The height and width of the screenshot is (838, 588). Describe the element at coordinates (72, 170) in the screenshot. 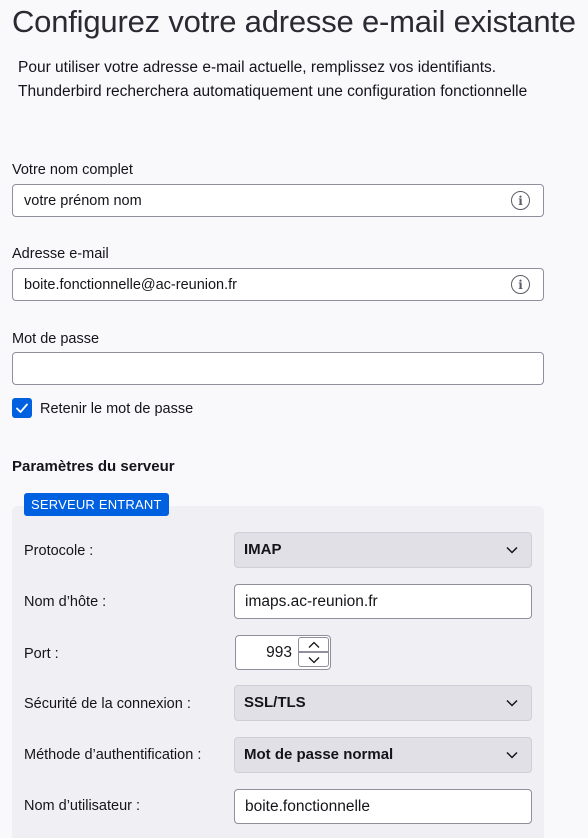

I see `full-name-label: Votre nom complet` at that location.